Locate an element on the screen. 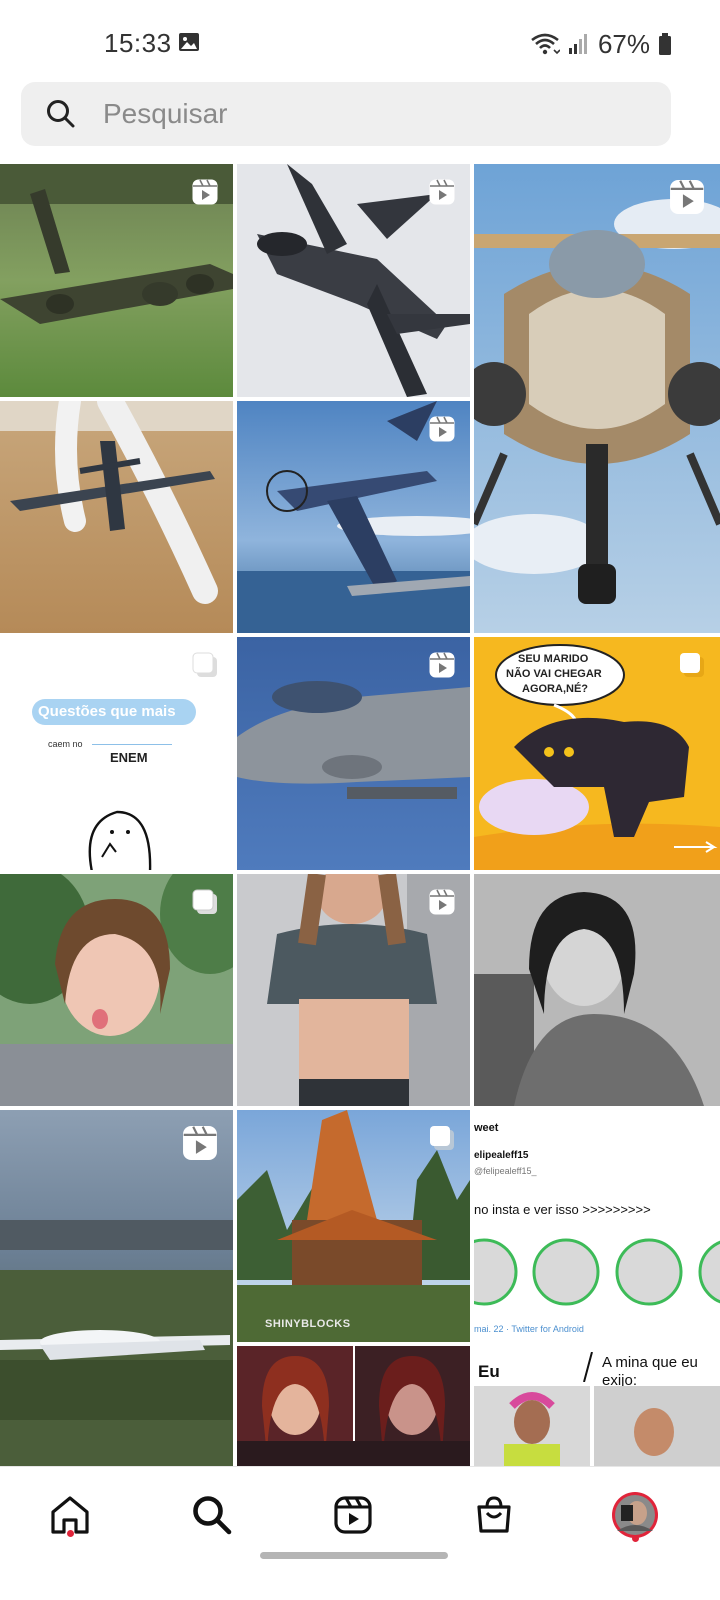  tile-meme-eu: Eu A mina que eu exijo: is located at coordinates (597, 1406).